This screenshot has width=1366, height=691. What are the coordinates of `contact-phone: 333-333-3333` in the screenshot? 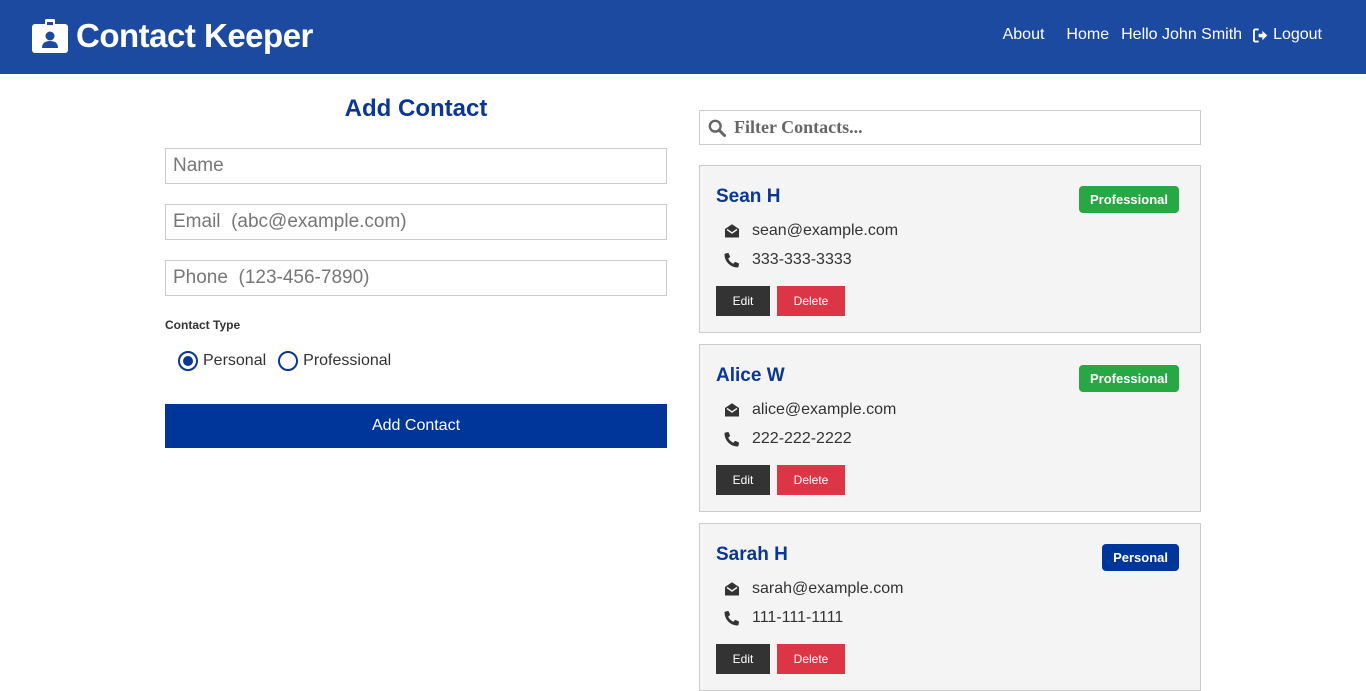 It's located at (802, 259).